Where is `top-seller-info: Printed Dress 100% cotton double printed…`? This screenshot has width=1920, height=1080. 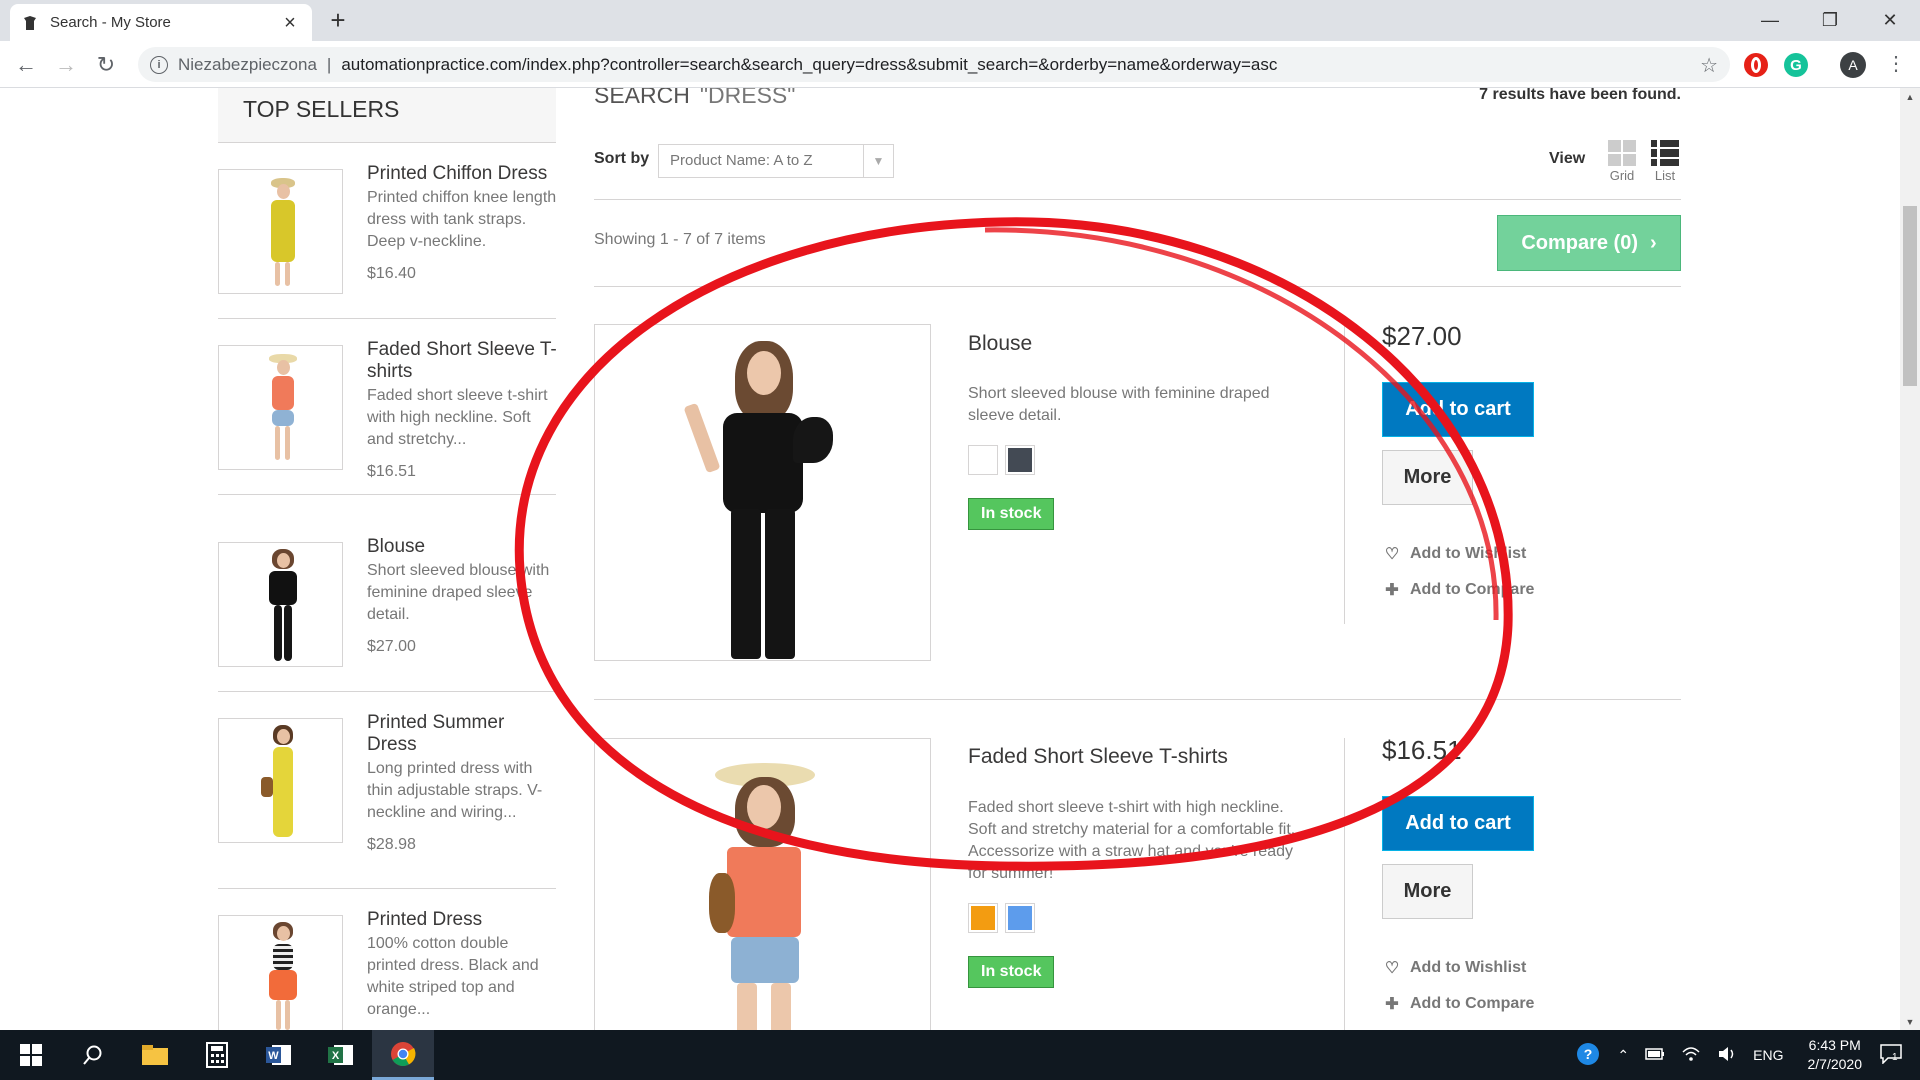
top-seller-info: Printed Dress 100% cotton double printed… is located at coordinates (462, 965).